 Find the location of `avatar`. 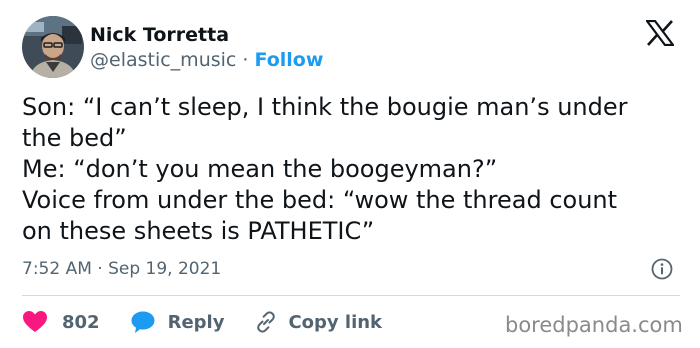

avatar is located at coordinates (53, 47).